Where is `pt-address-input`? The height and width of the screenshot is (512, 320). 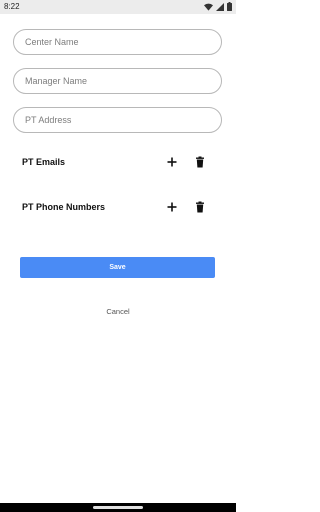
pt-address-input is located at coordinates (117, 120).